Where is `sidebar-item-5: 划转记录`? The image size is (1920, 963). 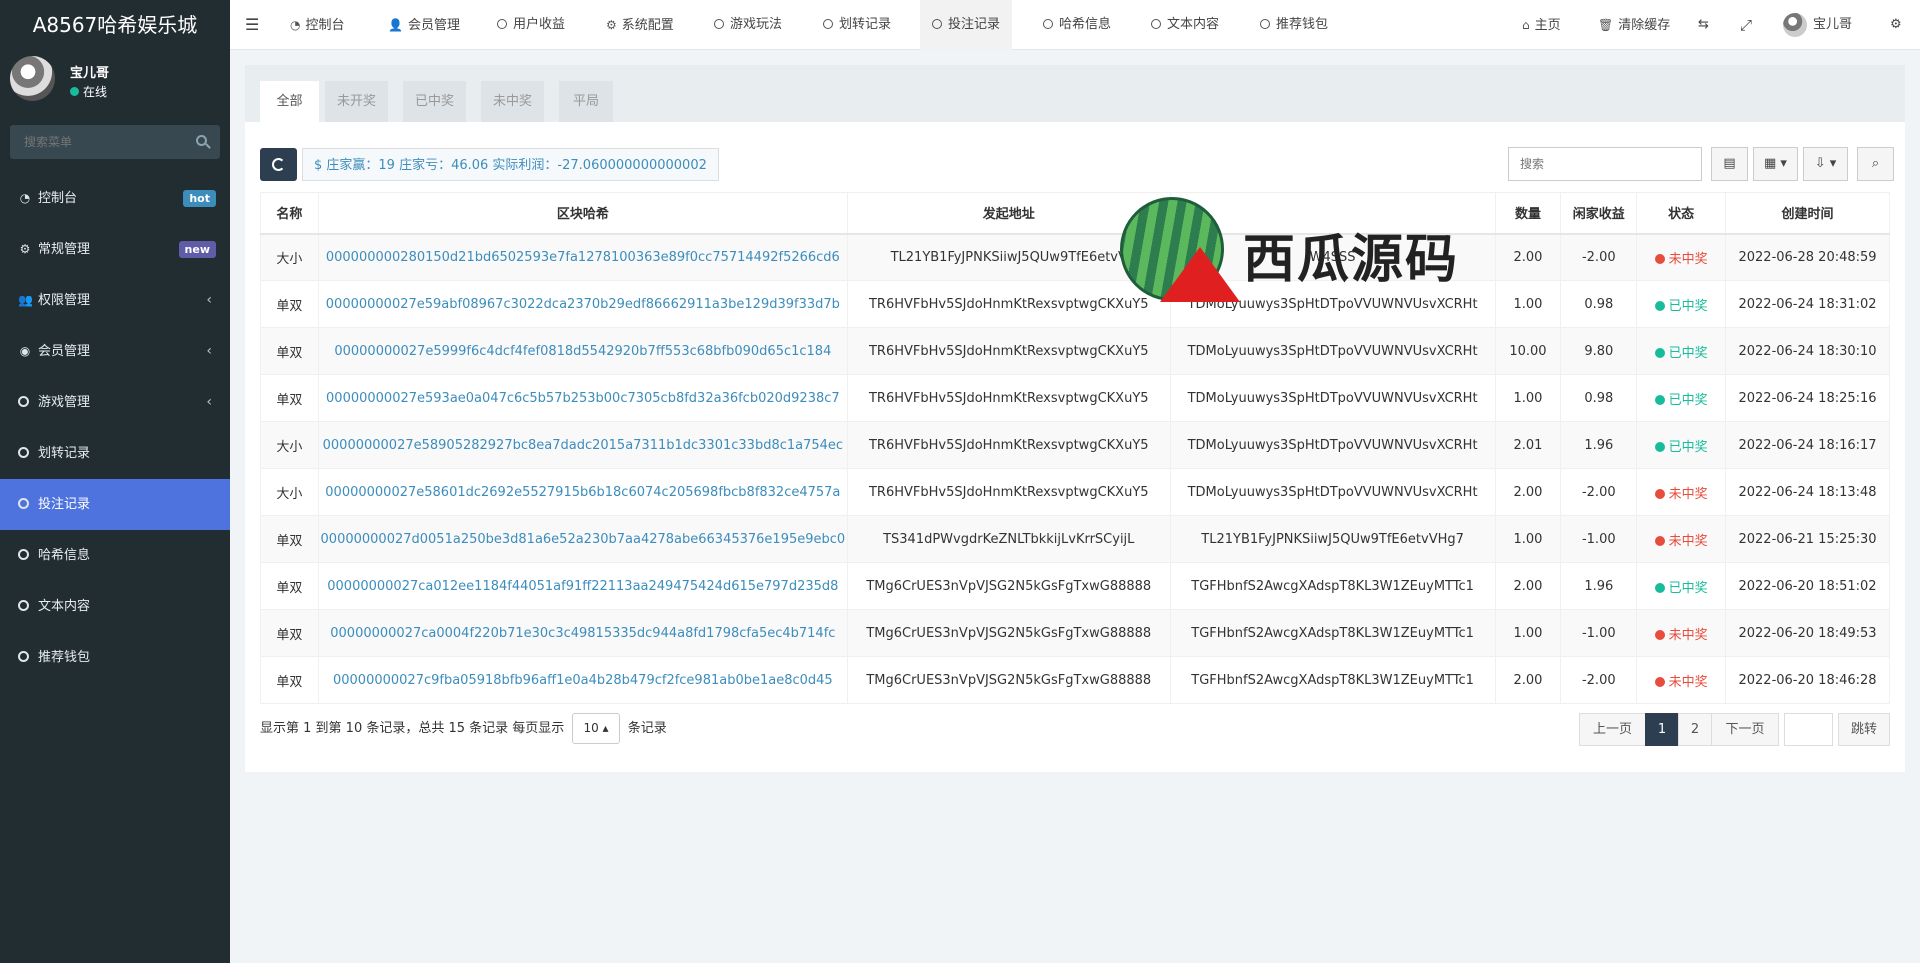 sidebar-item-5: 划转记录 is located at coordinates (115, 453).